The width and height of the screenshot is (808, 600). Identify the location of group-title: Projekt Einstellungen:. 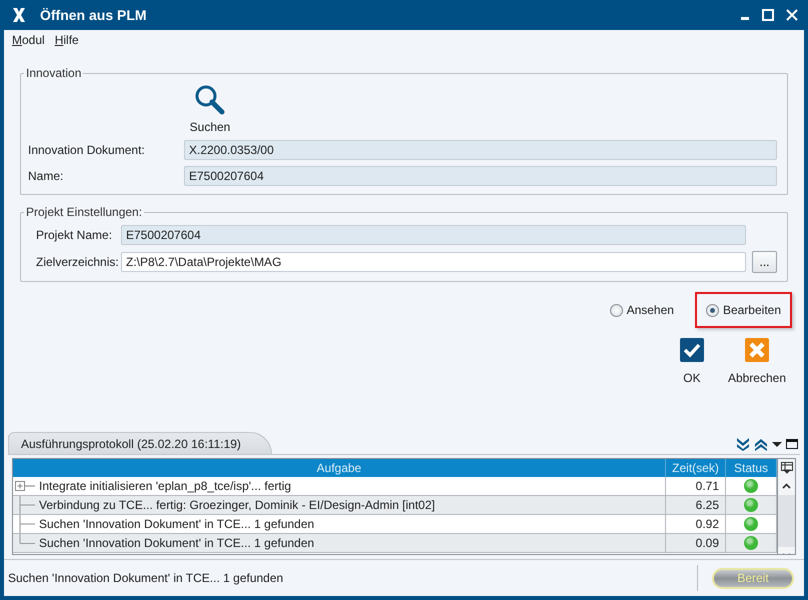
(84, 212).